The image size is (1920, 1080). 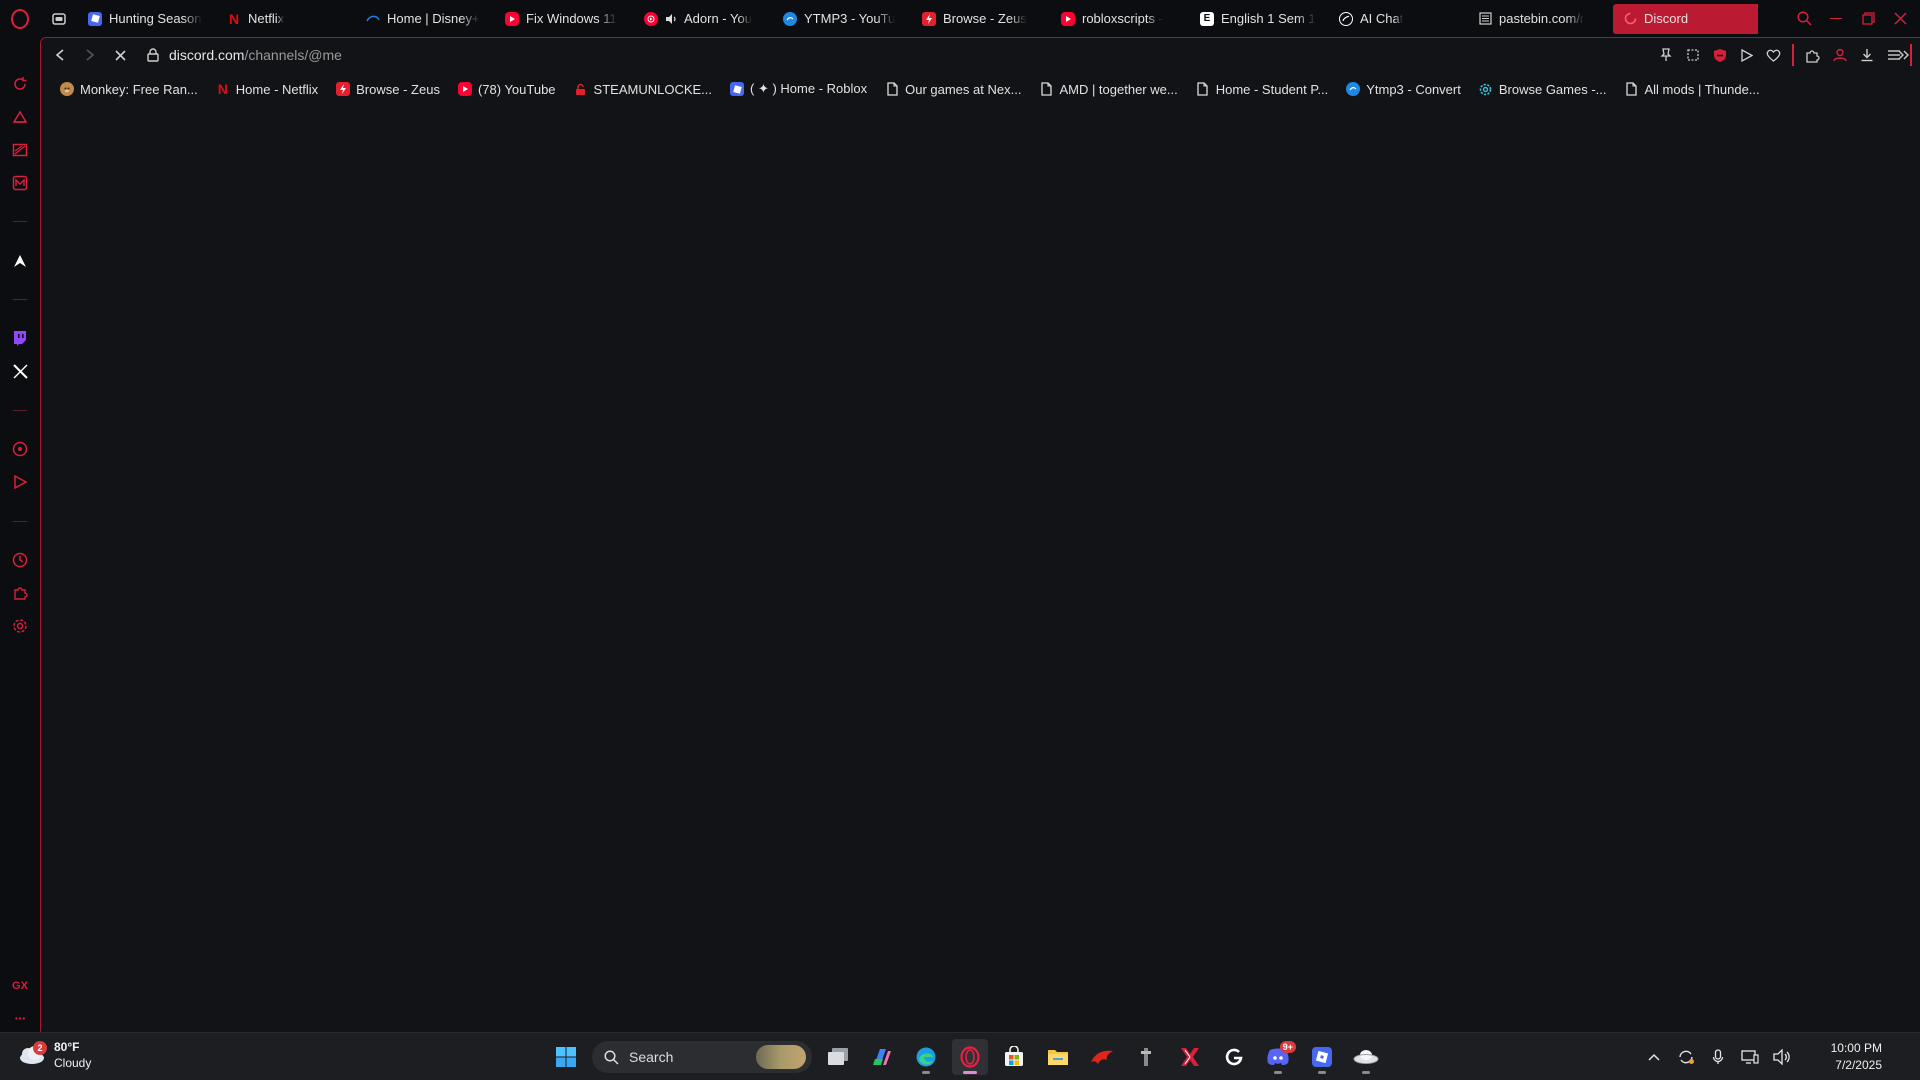 What do you see at coordinates (1665, 55) in the screenshot?
I see `pin-button` at bounding box center [1665, 55].